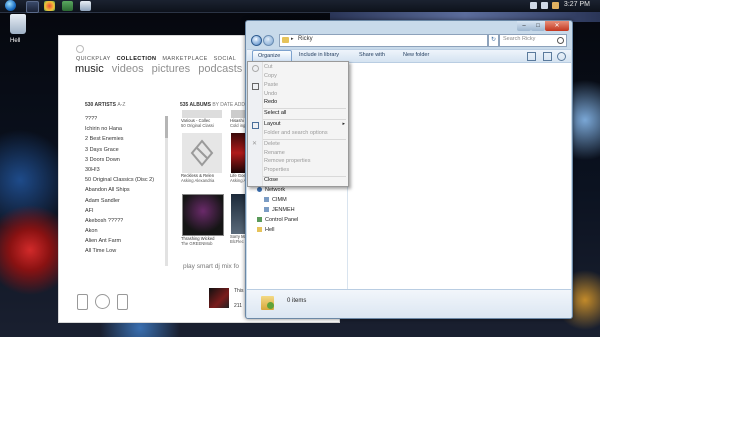  Describe the element at coordinates (287, 161) in the screenshot. I see `menu-item-remove-properties: Remove properties` at that location.